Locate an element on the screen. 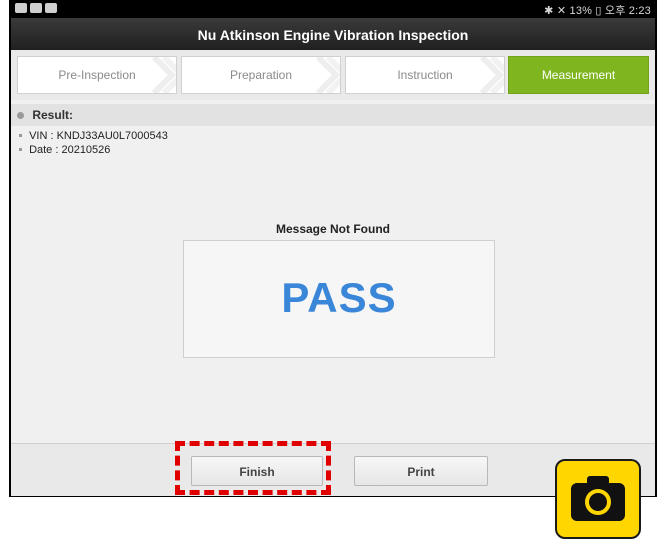  vin-line: VIN : KNDJ33AU0L7000543 is located at coordinates (93, 136).